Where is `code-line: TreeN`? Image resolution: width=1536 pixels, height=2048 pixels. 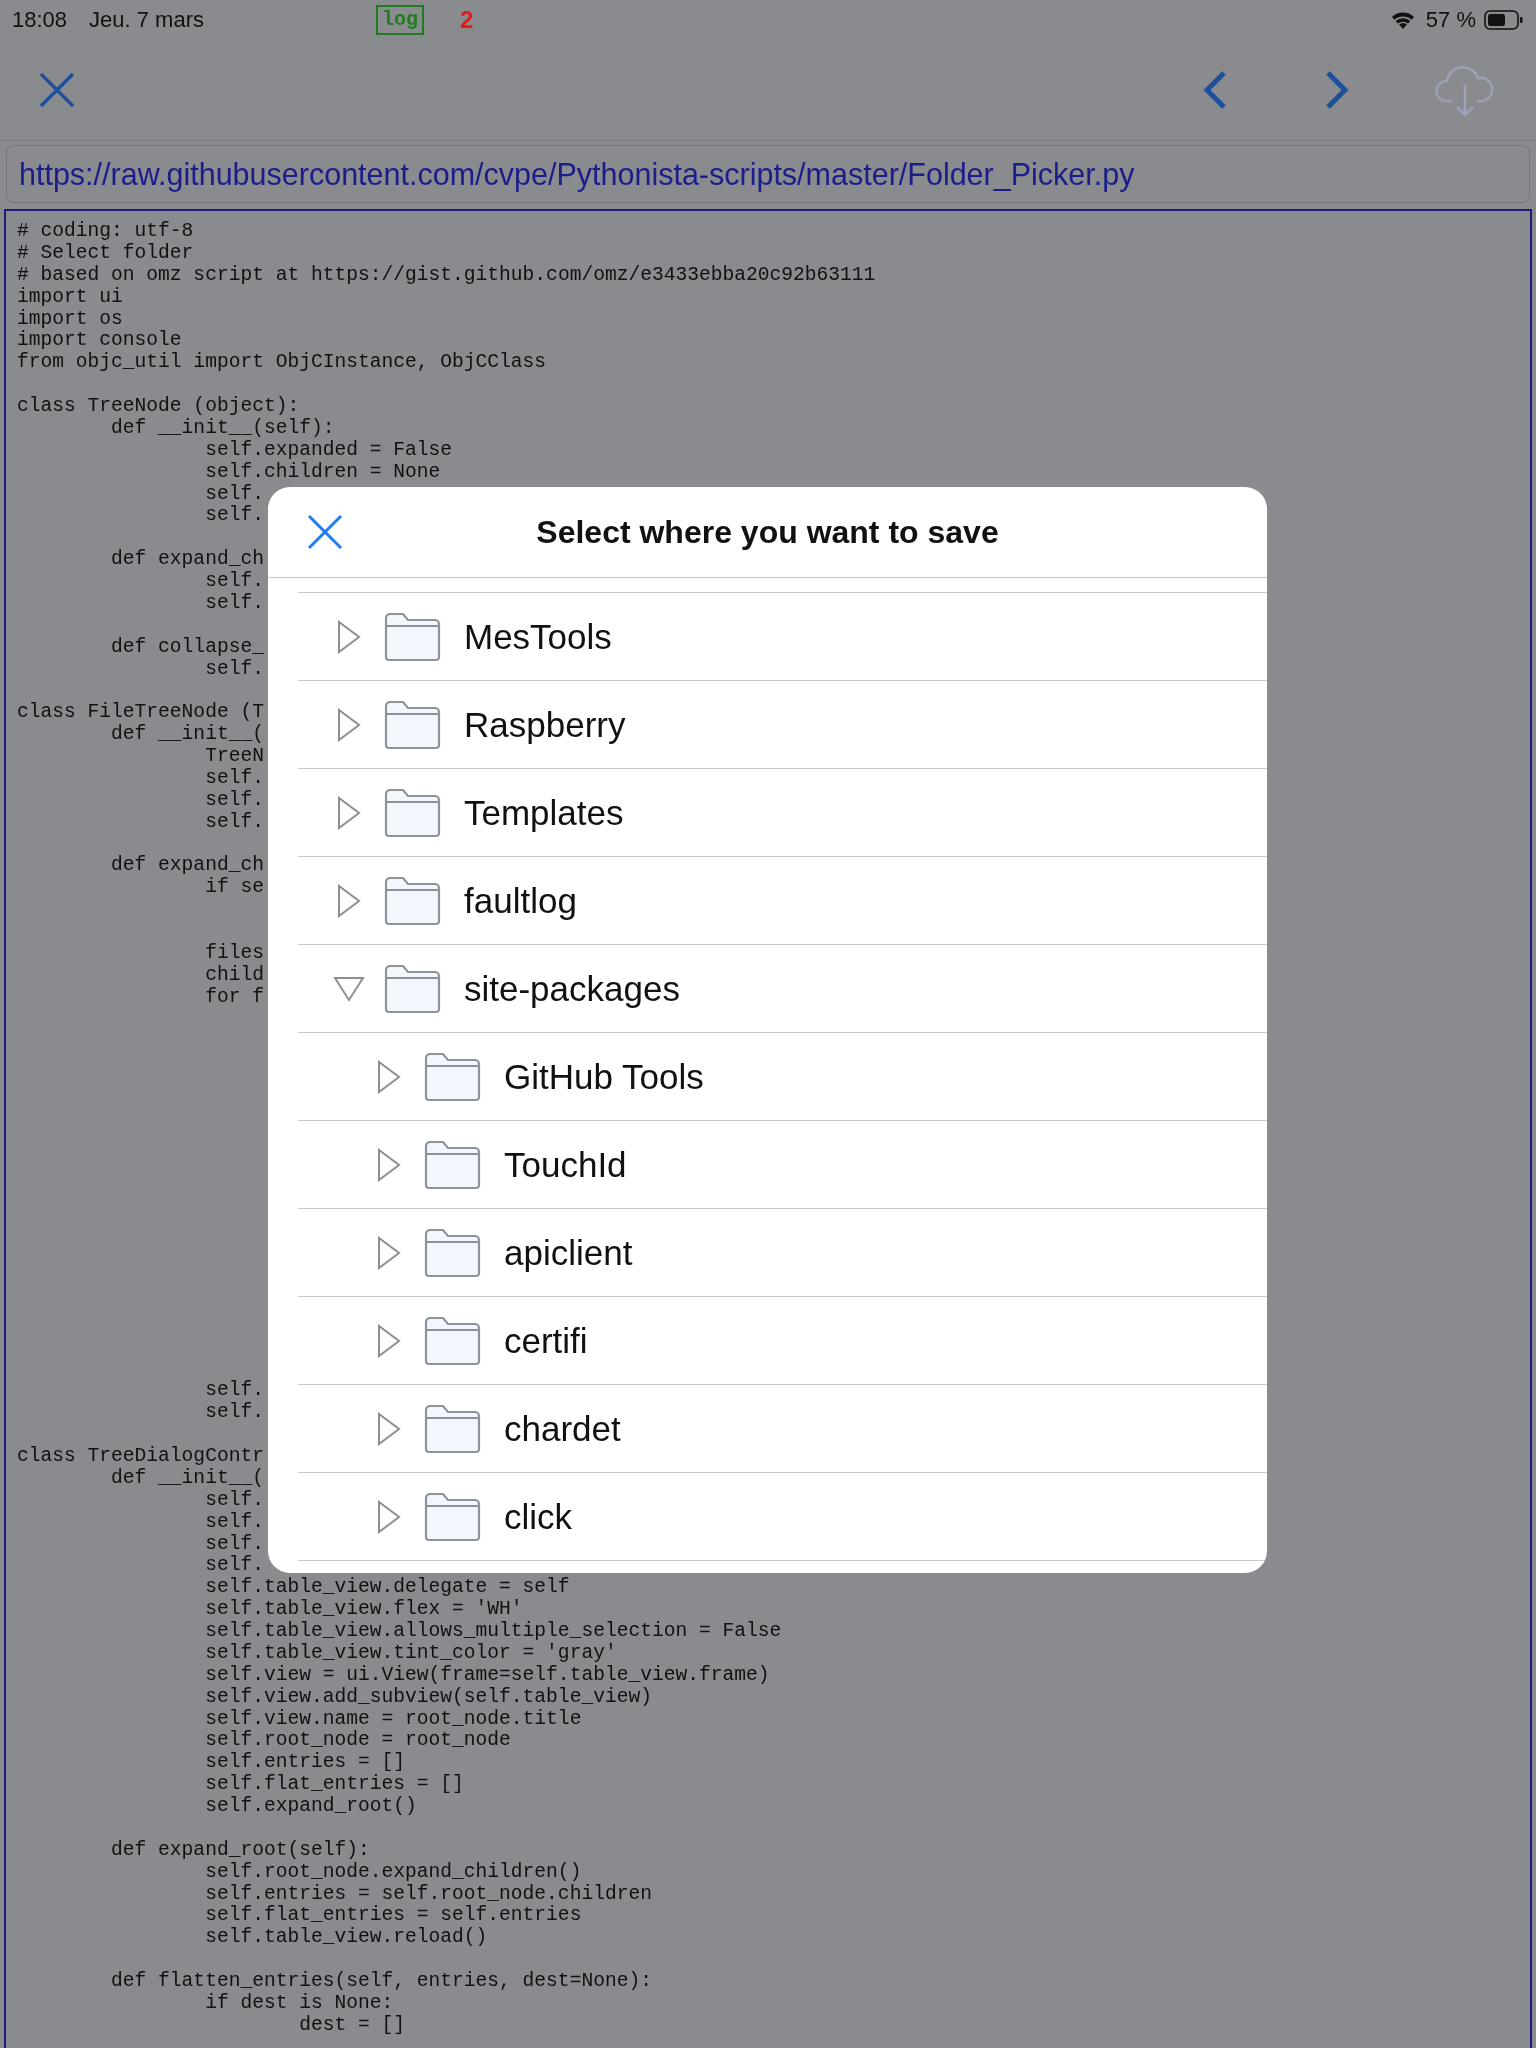 code-line: TreeN is located at coordinates (234, 757).